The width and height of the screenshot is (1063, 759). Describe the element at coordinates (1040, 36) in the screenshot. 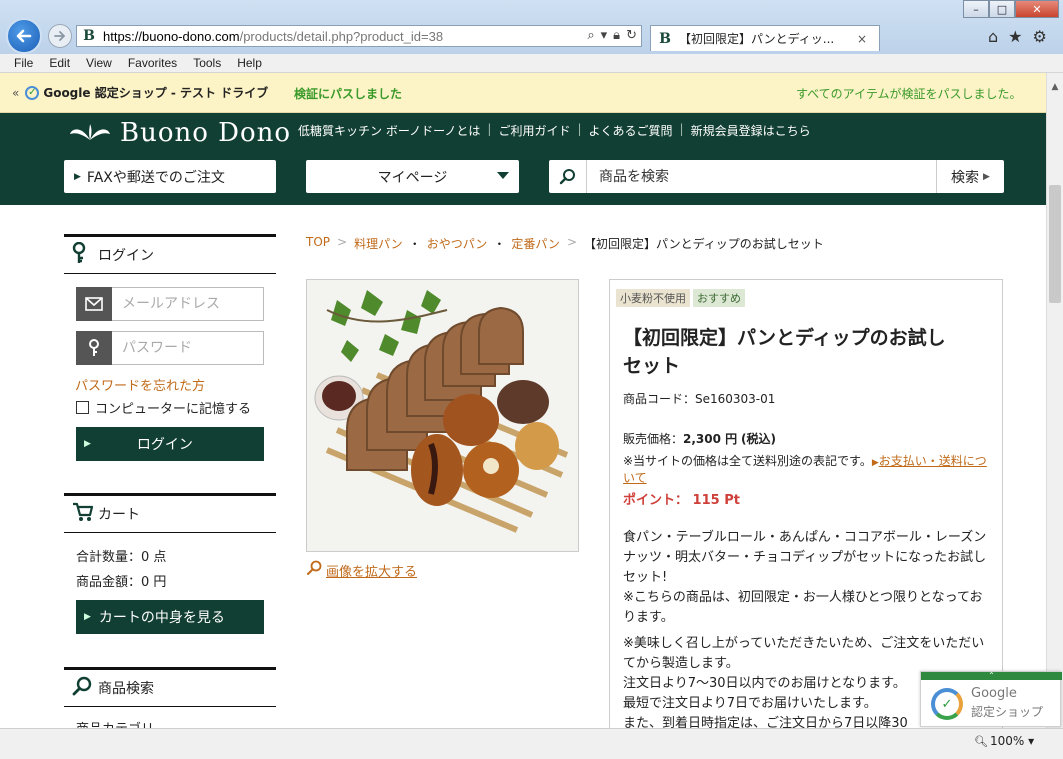

I see `gear-icon: ⚙` at that location.